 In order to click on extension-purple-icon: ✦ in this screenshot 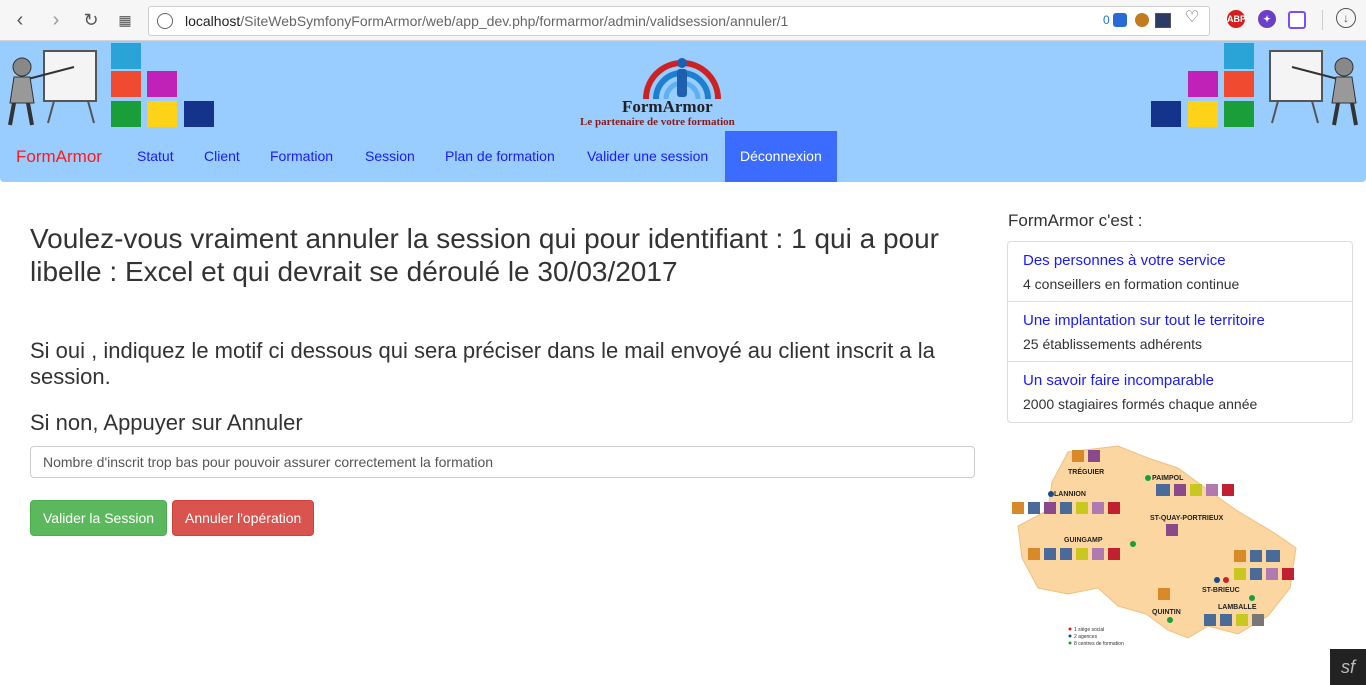, I will do `click(1267, 19)`.